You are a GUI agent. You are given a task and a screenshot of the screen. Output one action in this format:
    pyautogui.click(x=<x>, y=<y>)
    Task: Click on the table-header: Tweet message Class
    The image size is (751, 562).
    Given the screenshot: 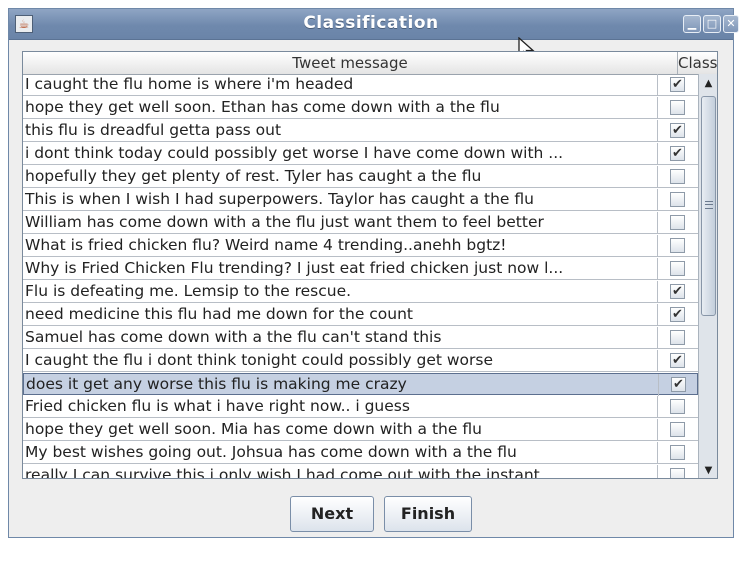 What is the action you would take?
    pyautogui.click(x=370, y=63)
    